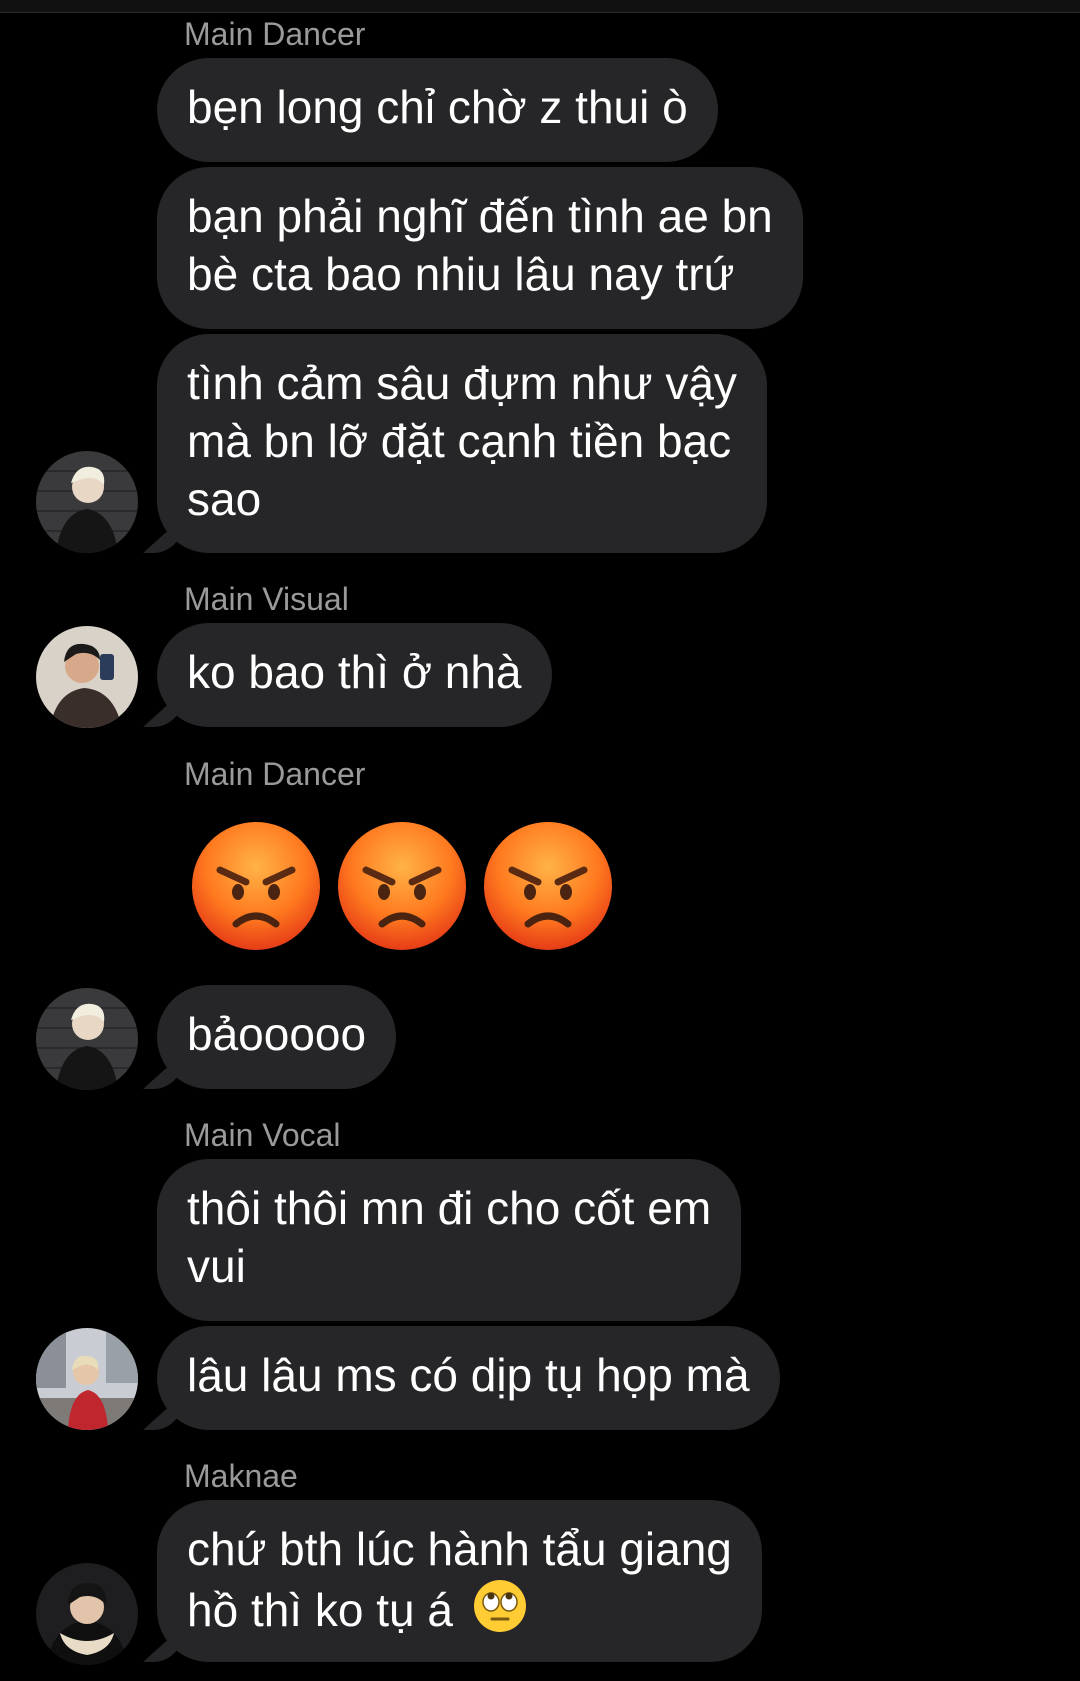  I want to click on message-text: chứ bth lúc hành tẩu giang, so click(459, 1549).